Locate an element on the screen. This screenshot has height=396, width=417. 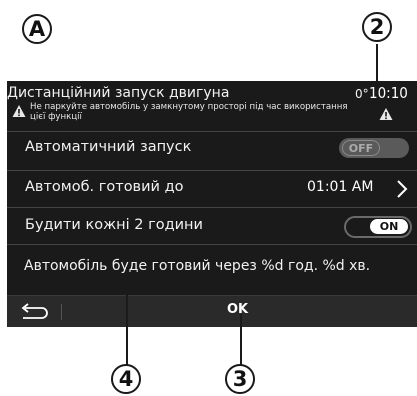
callout-2: 2 is located at coordinates (377, 27).